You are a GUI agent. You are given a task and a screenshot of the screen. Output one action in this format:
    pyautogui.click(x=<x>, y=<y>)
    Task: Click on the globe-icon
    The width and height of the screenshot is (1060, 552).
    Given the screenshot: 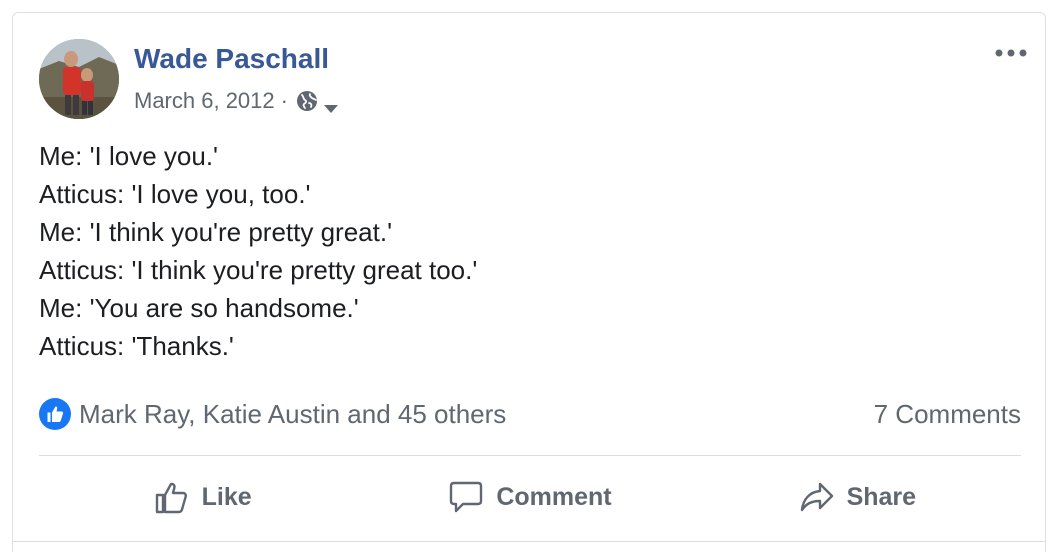 What is the action you would take?
    pyautogui.click(x=307, y=101)
    